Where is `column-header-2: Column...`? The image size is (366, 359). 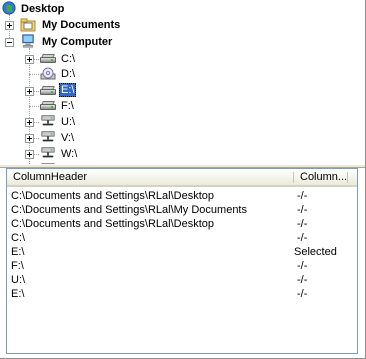 column-header-2: Column... is located at coordinates (320, 177).